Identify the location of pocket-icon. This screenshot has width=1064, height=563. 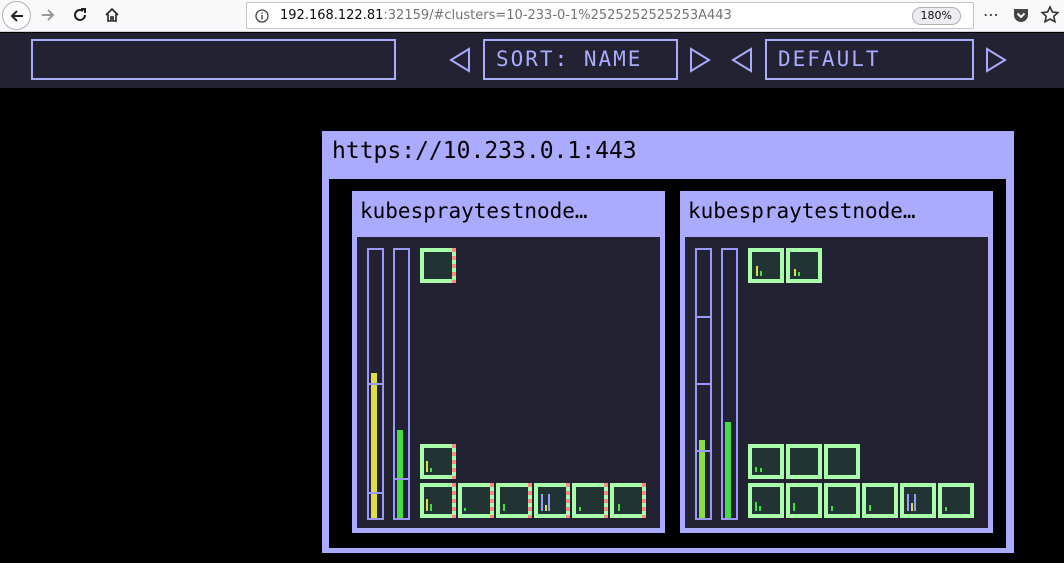
(1021, 15).